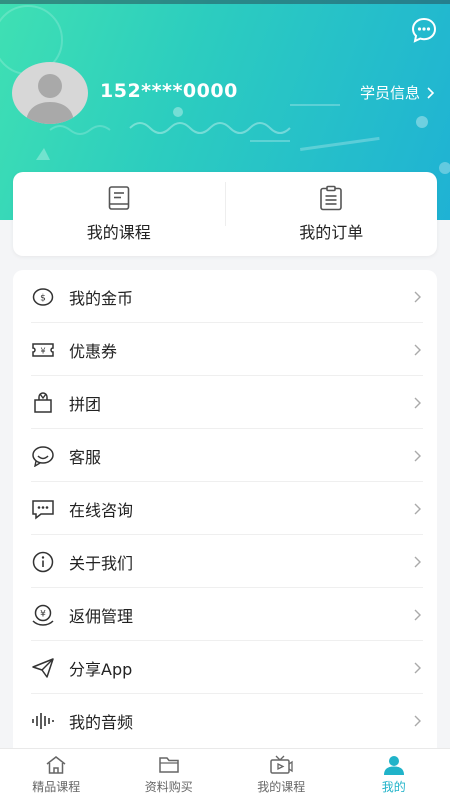 The height and width of the screenshot is (800, 450). I want to click on quick-label: 我的课程, so click(118, 232).